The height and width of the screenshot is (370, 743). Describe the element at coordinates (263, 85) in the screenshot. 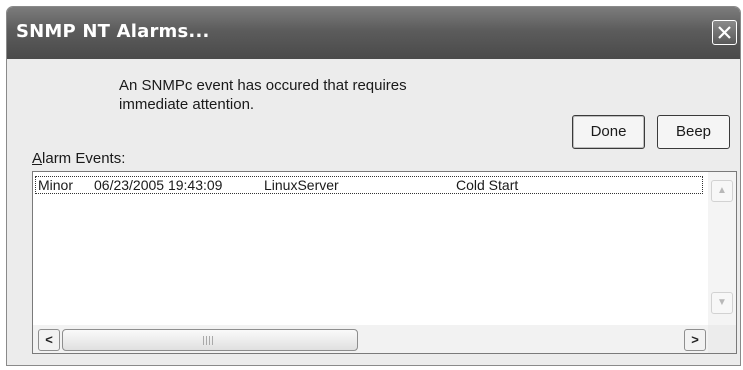

I see `alert-message-line-1: An SNMPc event has occured that requires` at that location.